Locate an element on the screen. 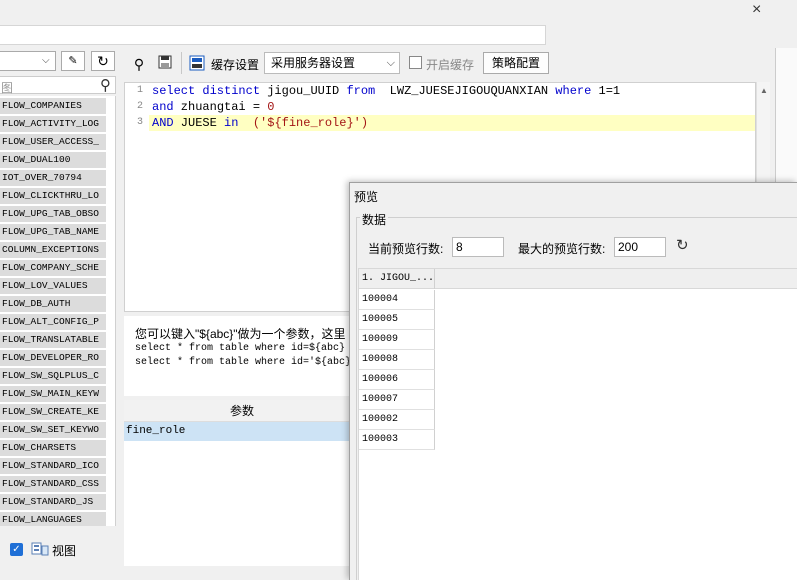 The image size is (797, 580). line-number: 2 is located at coordinates (139, 106).